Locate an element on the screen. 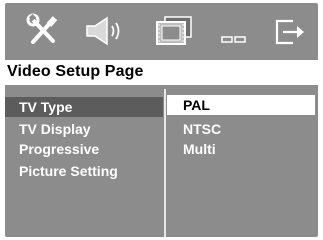  option-multi: Multi is located at coordinates (241, 149).